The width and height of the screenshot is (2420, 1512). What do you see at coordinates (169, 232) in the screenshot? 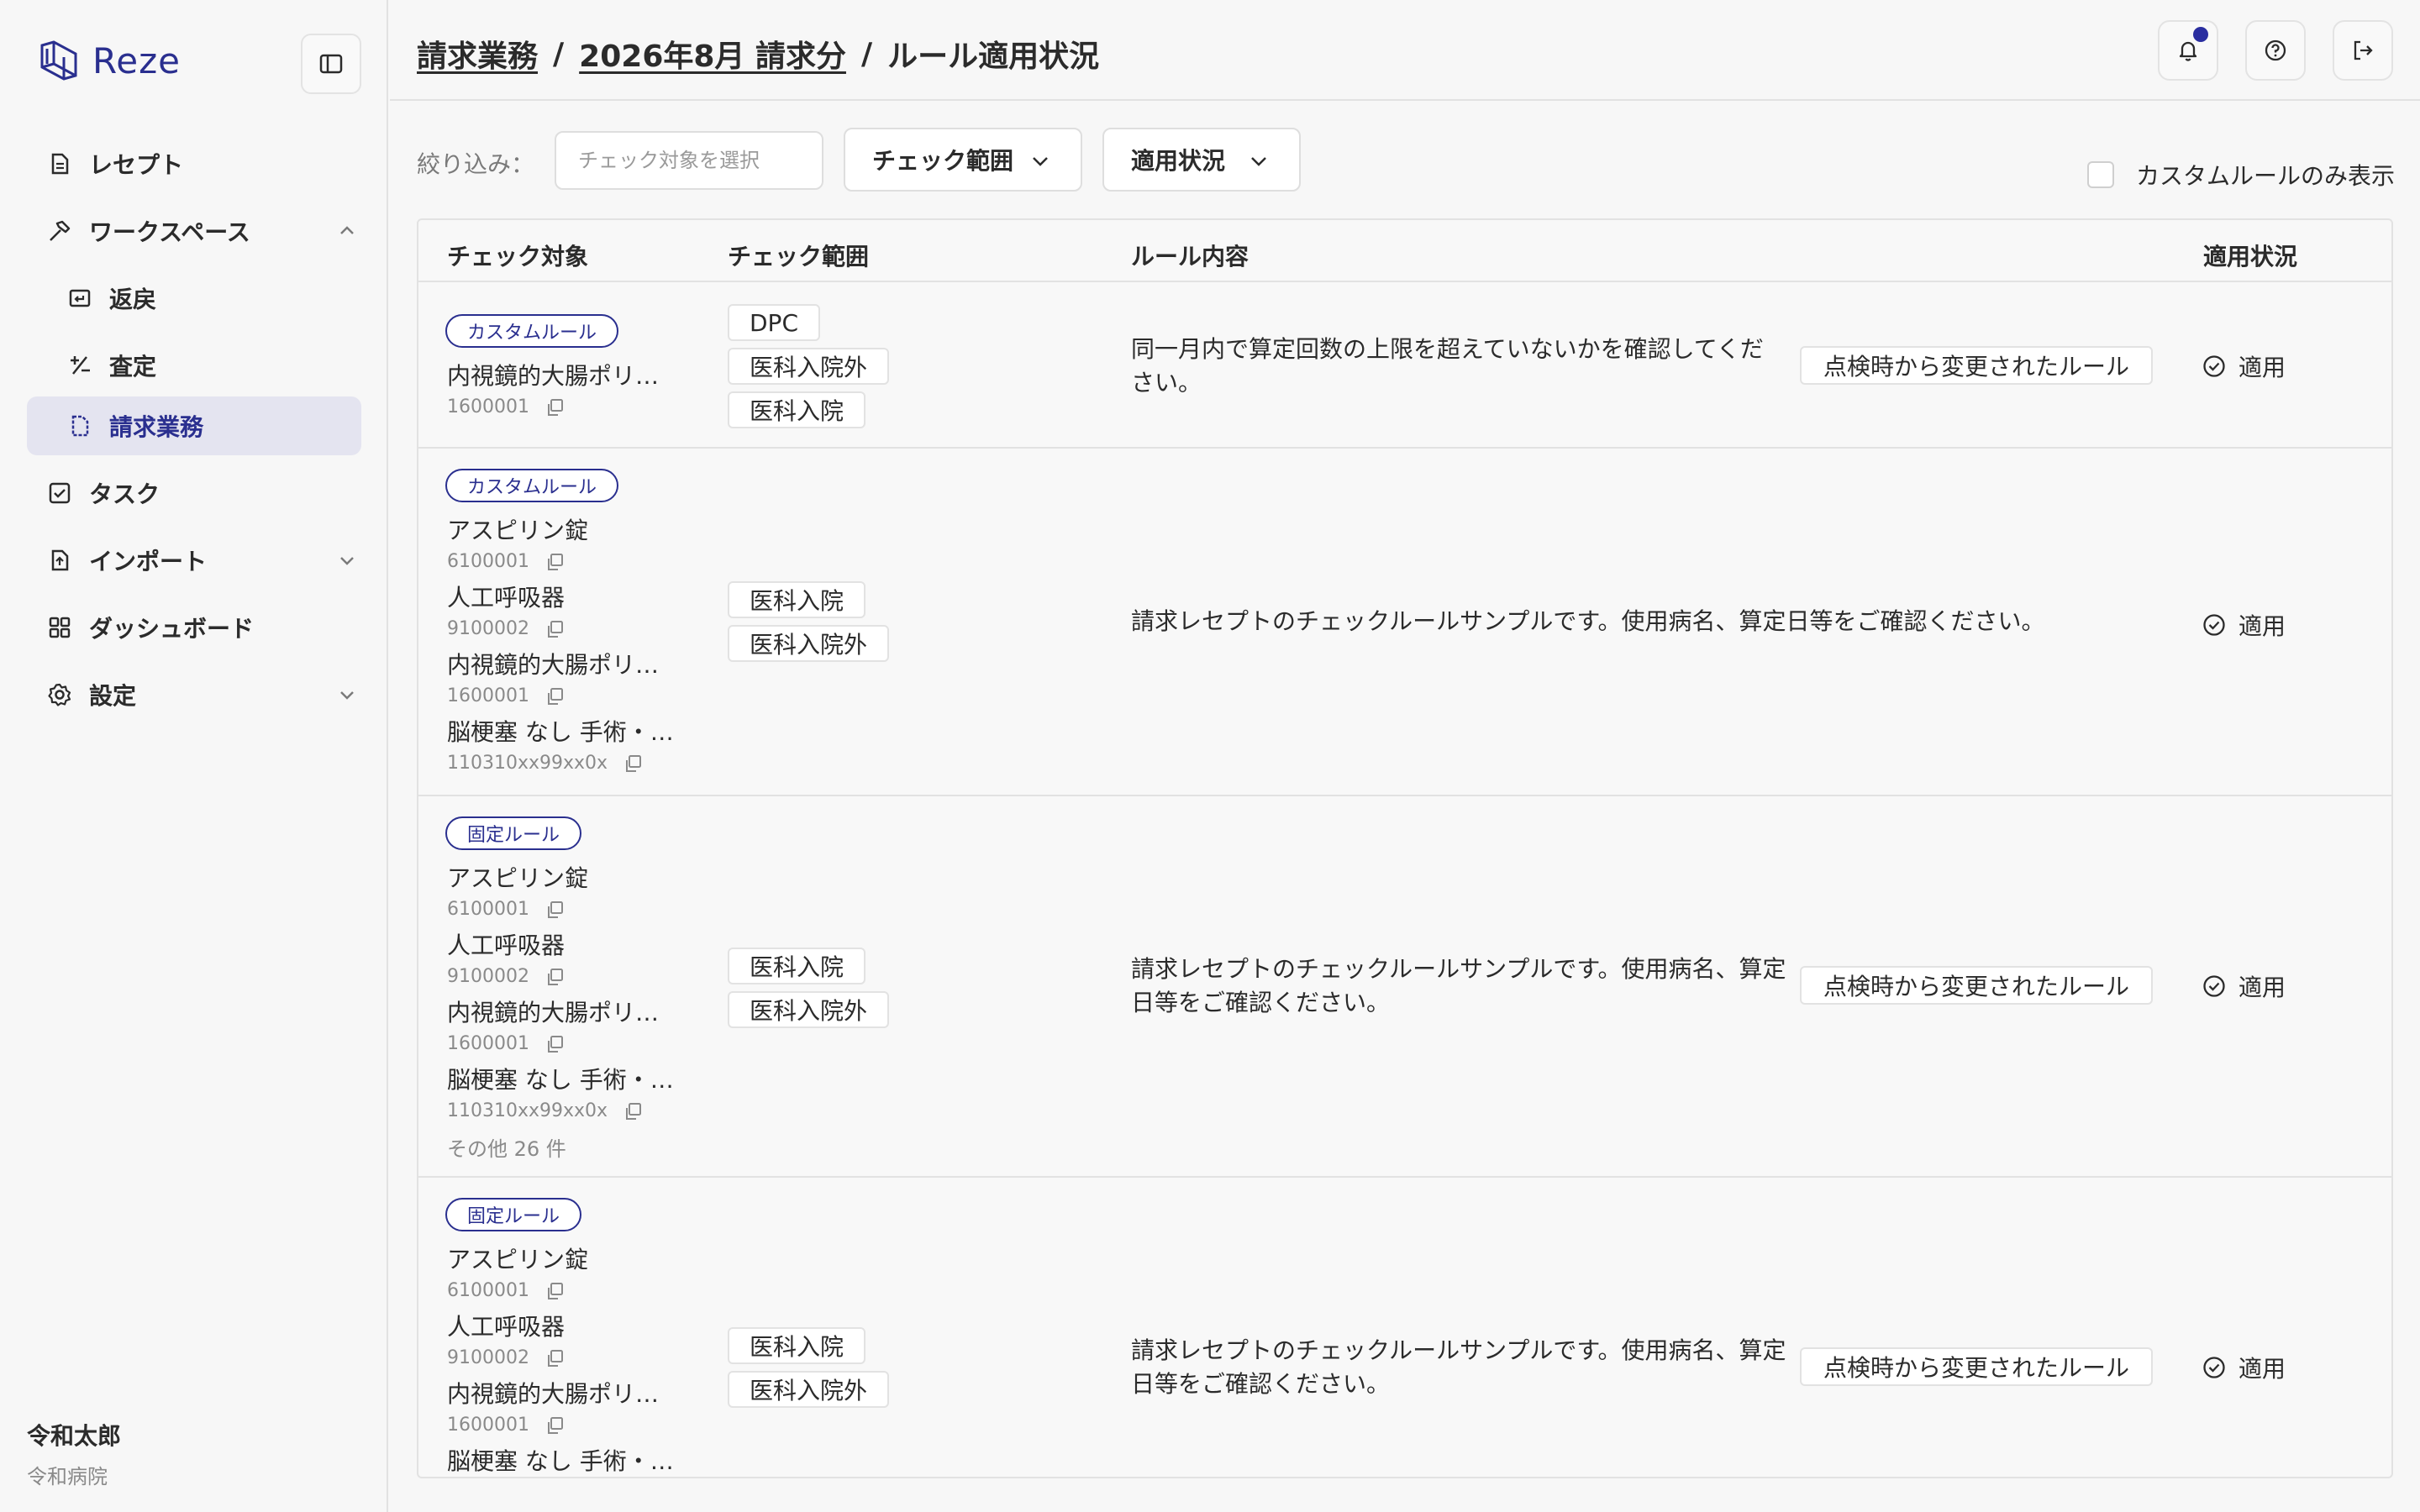
I see `sidebar-item-label: ワークスペース` at bounding box center [169, 232].